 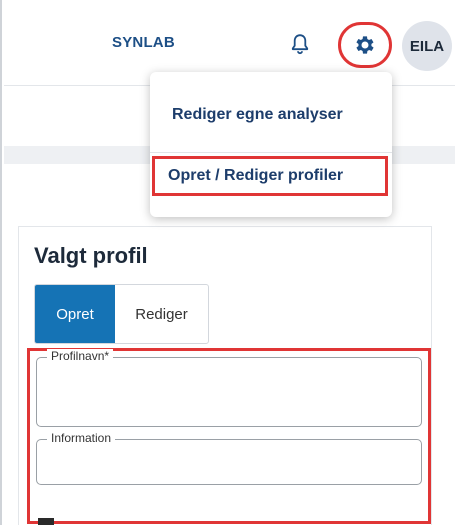 I want to click on user-avatar: EILA, so click(x=427, y=46).